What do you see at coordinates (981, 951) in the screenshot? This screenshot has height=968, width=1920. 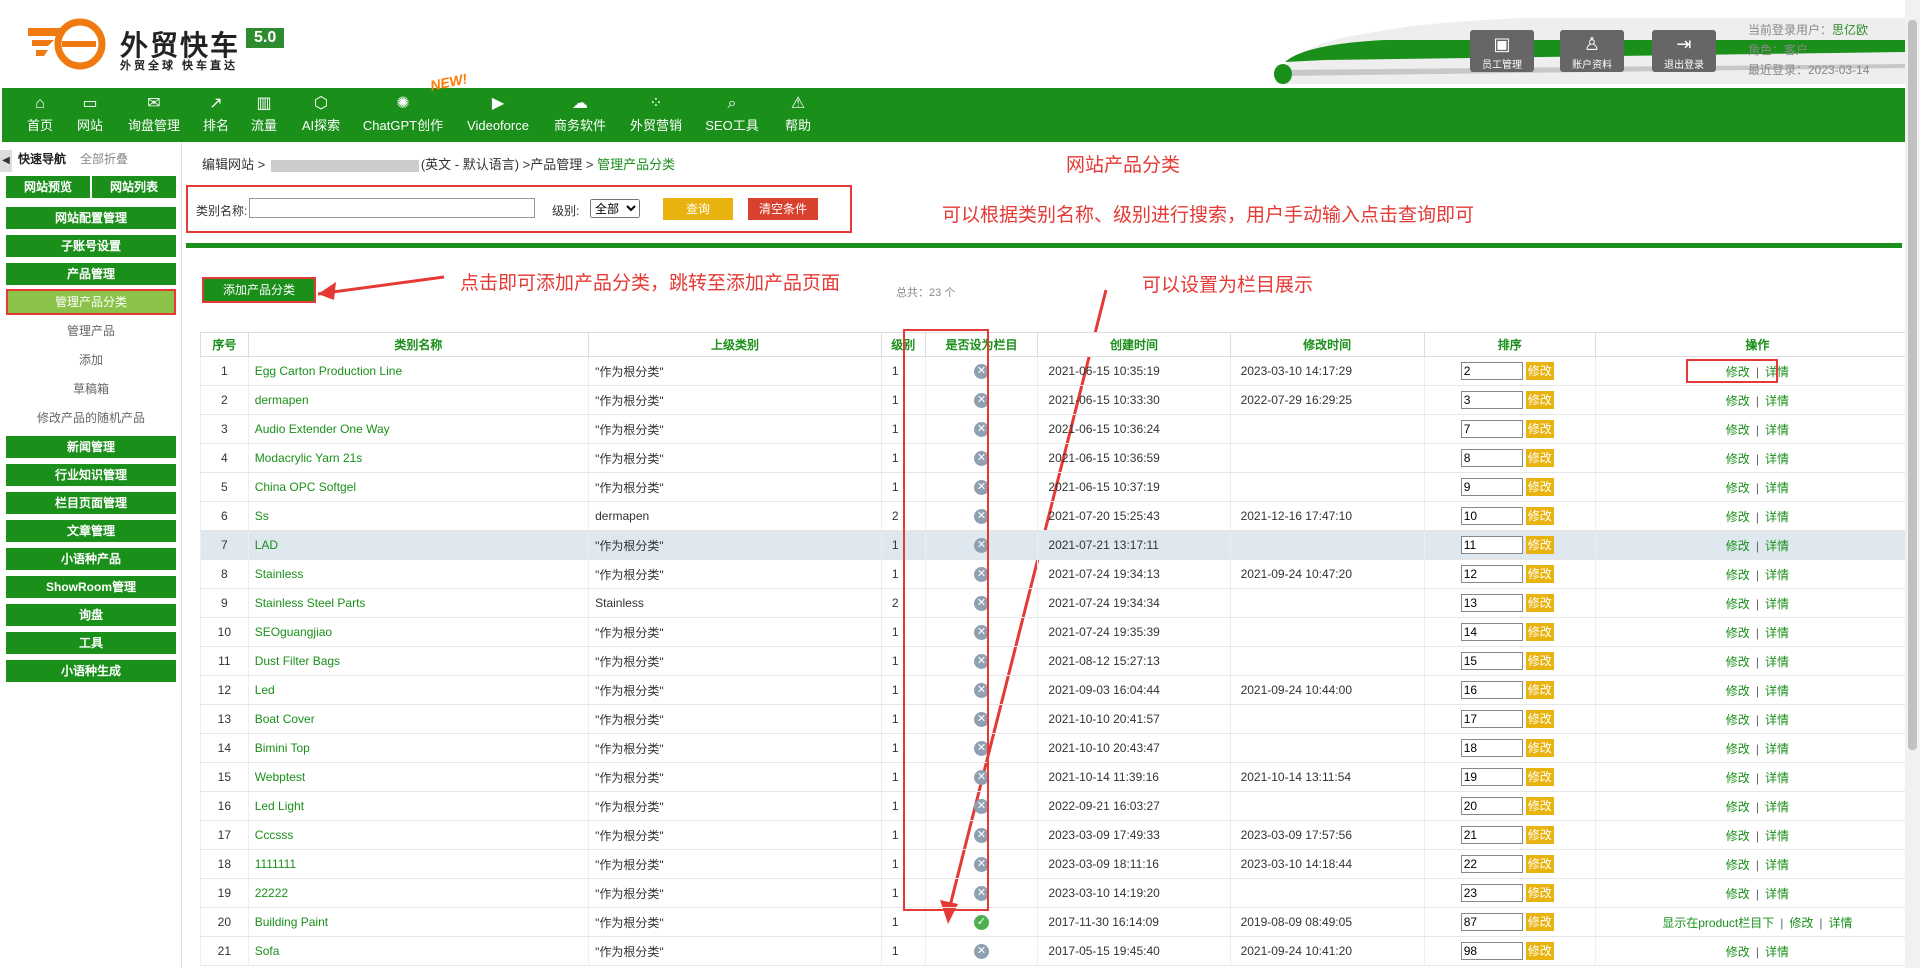 I see `column-status: ✕` at bounding box center [981, 951].